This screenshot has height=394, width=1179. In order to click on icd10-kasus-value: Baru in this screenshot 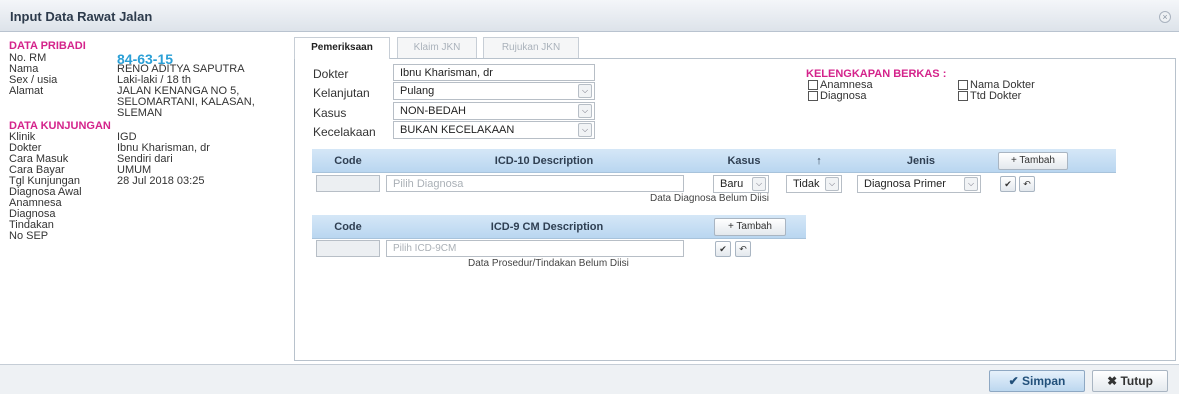, I will do `click(732, 184)`.